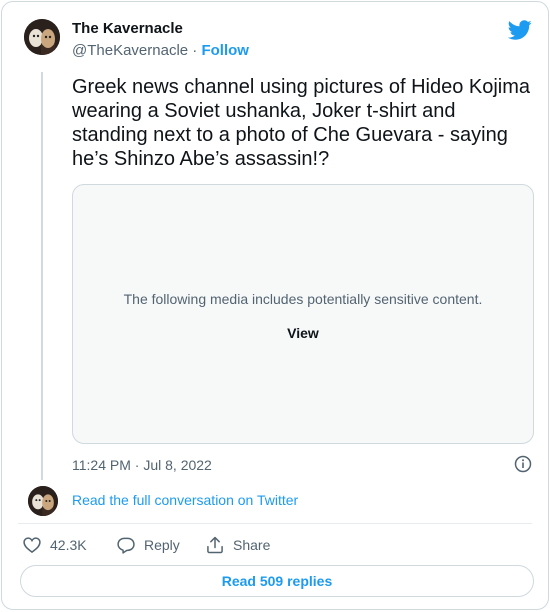  I want to click on author-name: The Kavernacle, so click(127, 28).